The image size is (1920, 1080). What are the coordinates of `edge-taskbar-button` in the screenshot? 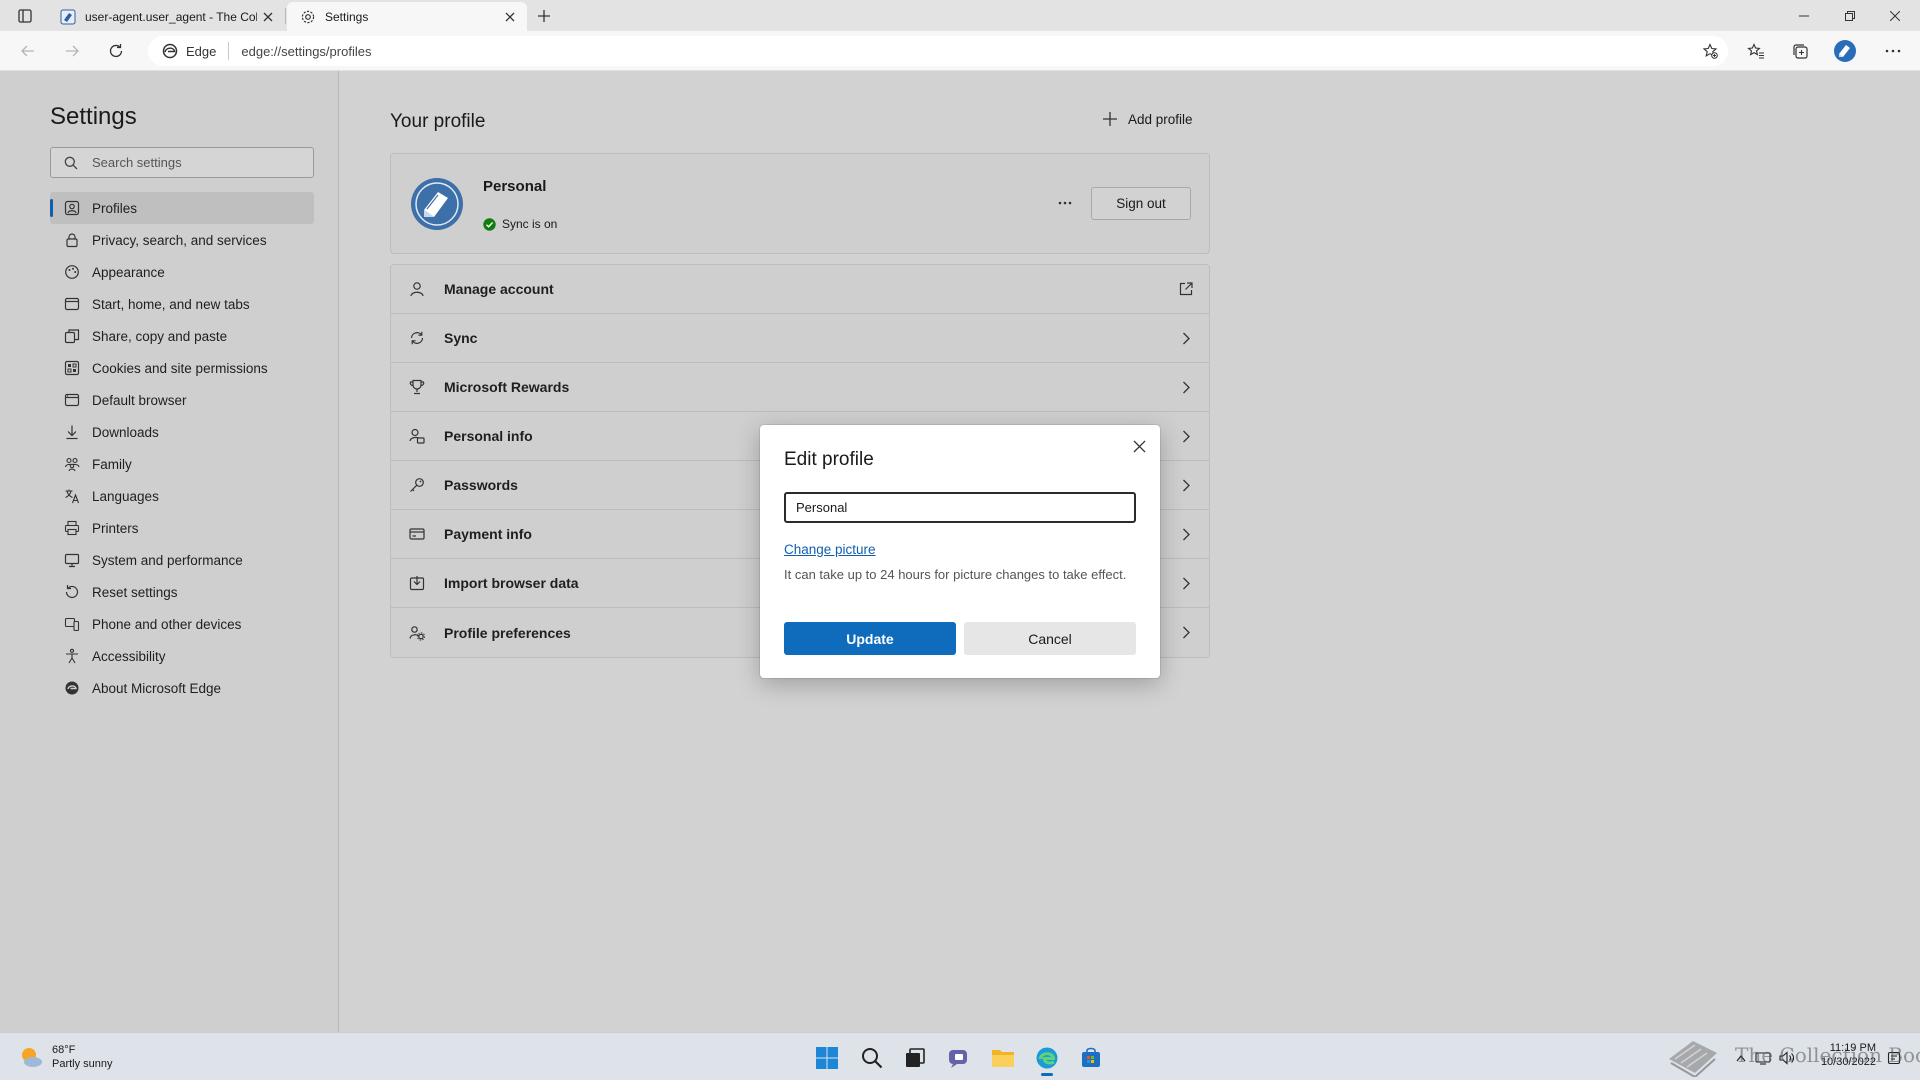 It's located at (1047, 1058).